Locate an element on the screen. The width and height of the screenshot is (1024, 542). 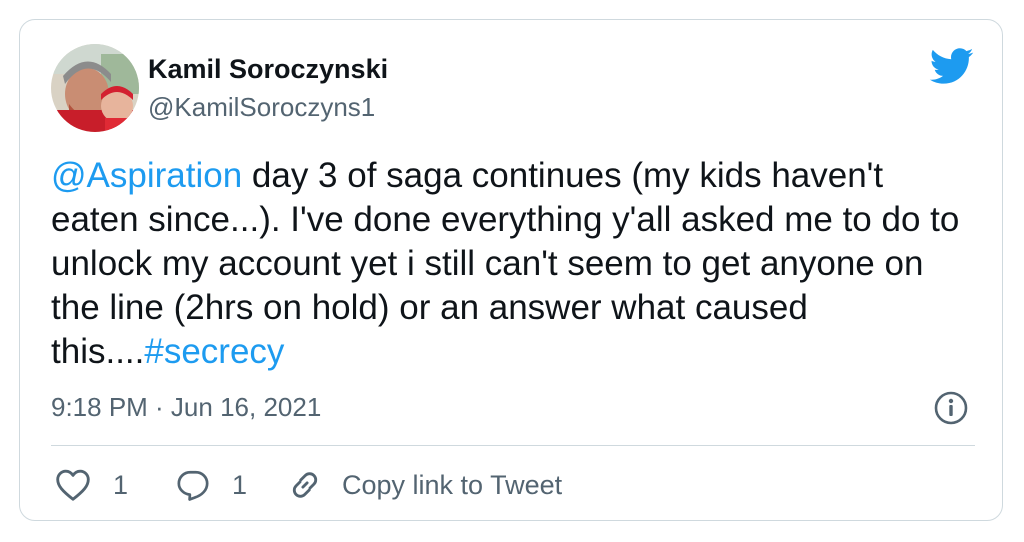
author-display-name: Kamil Soroczynski is located at coordinates (268, 69).